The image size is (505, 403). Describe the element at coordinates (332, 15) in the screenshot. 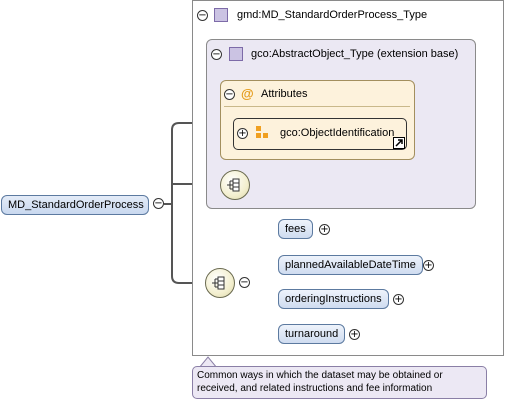

I see `type-box-title: gmd:MD_StandardOrderProcess_Type` at that location.